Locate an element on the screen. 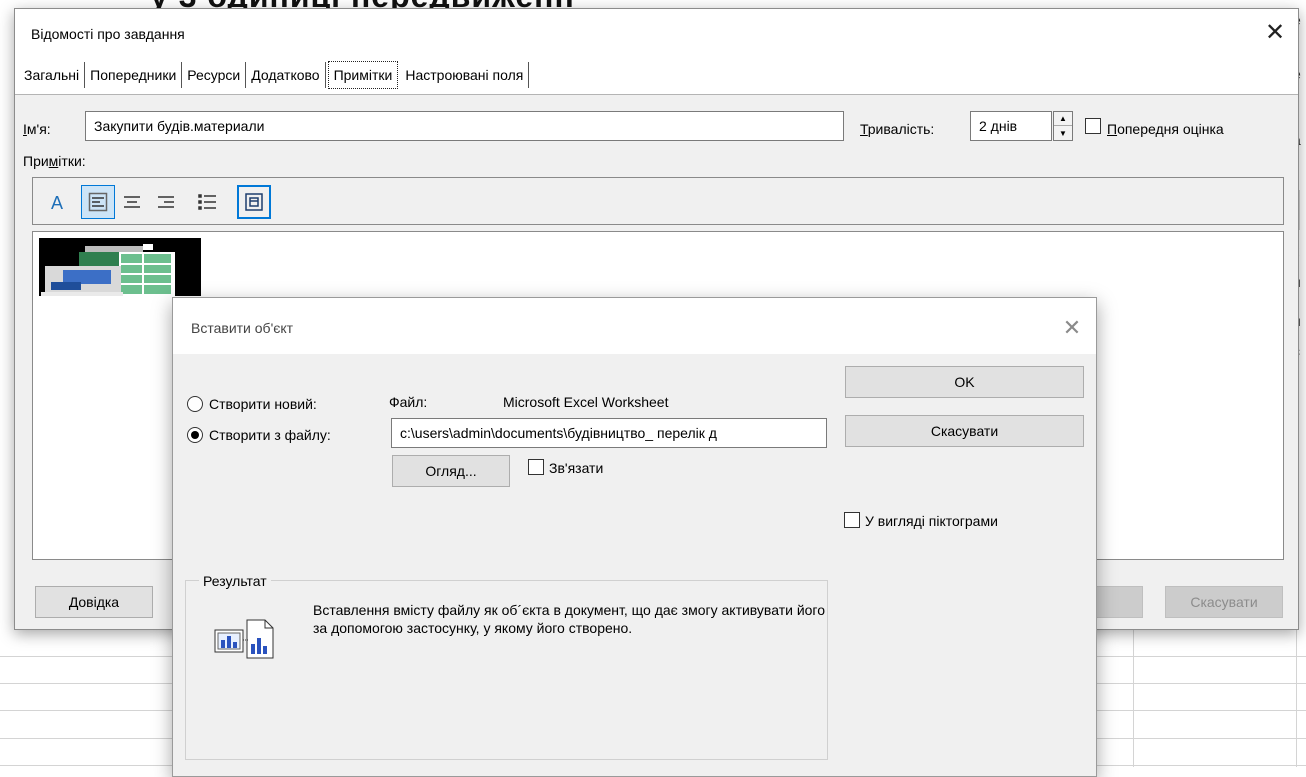 This screenshot has width=1306, height=777. estimated-checkbox is located at coordinates (1093, 126).